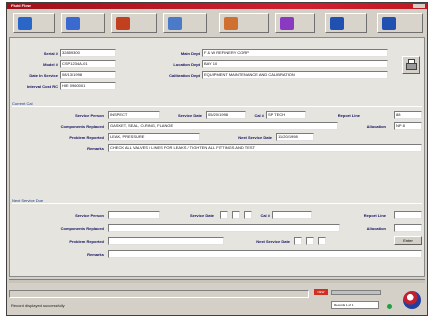  Describe the element at coordinates (134, 215) in the screenshot. I see `next-service-person-field` at that location.